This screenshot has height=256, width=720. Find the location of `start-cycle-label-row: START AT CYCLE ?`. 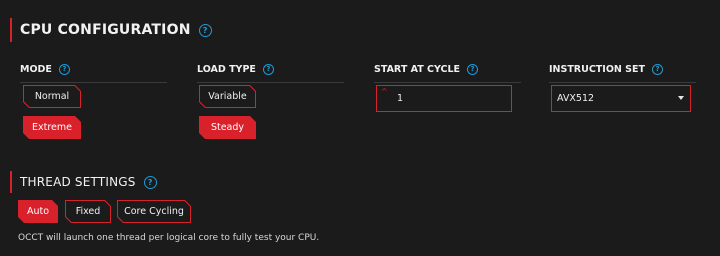

start-cycle-label-row: START AT CYCLE ? is located at coordinates (447, 69).